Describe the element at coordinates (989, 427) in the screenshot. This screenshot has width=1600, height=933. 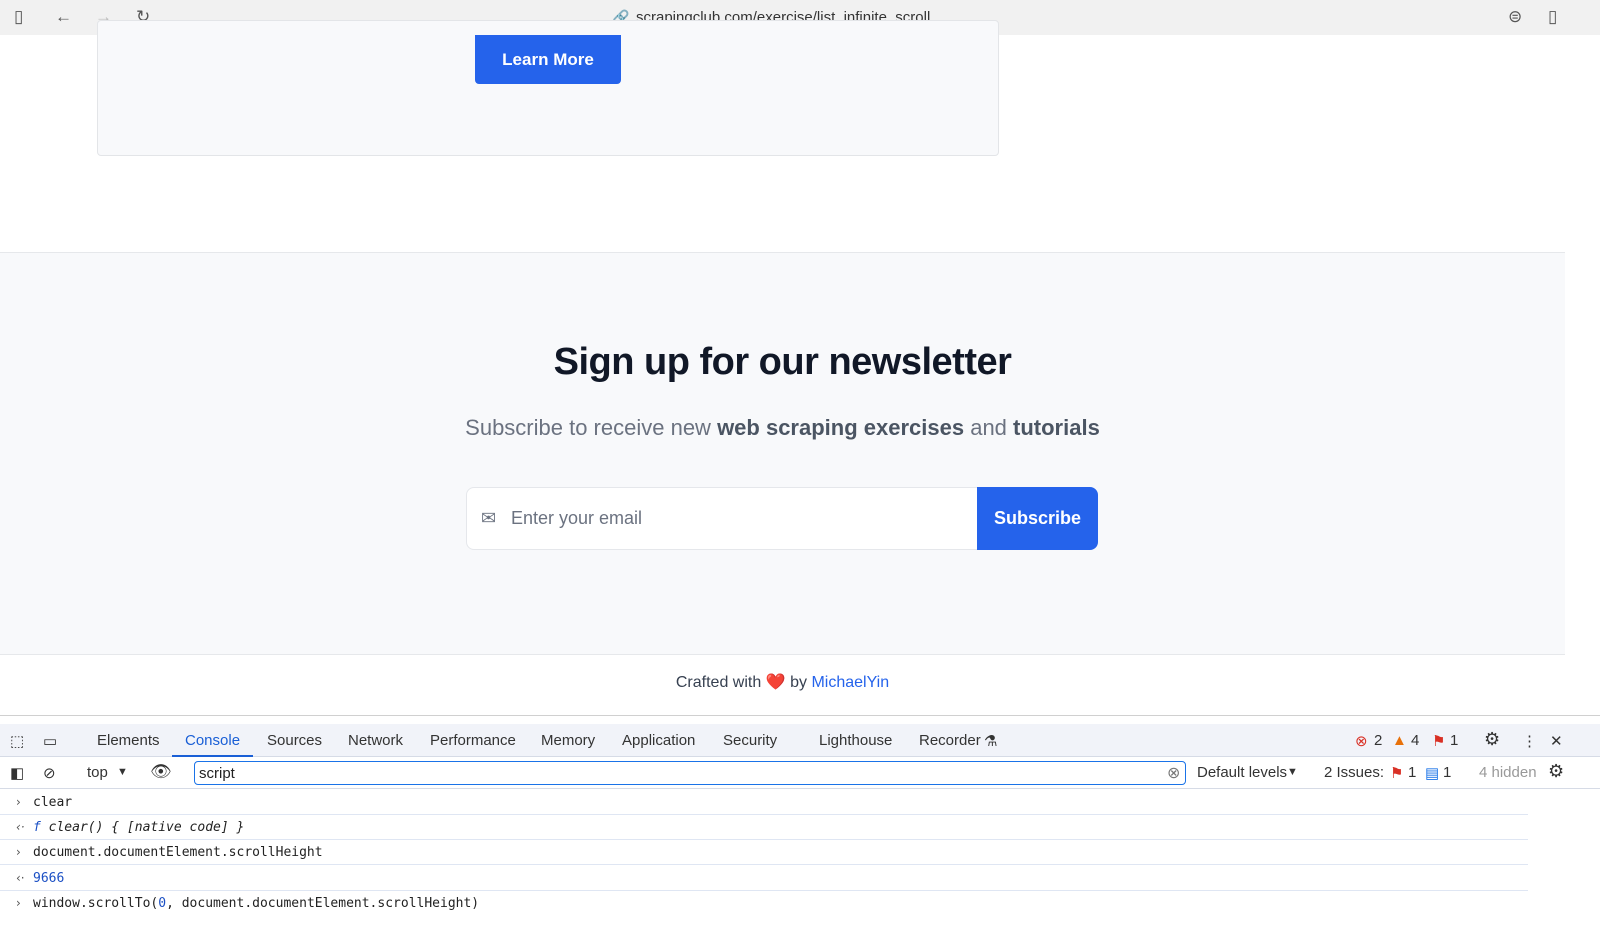
I see `subtitle-text: and` at that location.